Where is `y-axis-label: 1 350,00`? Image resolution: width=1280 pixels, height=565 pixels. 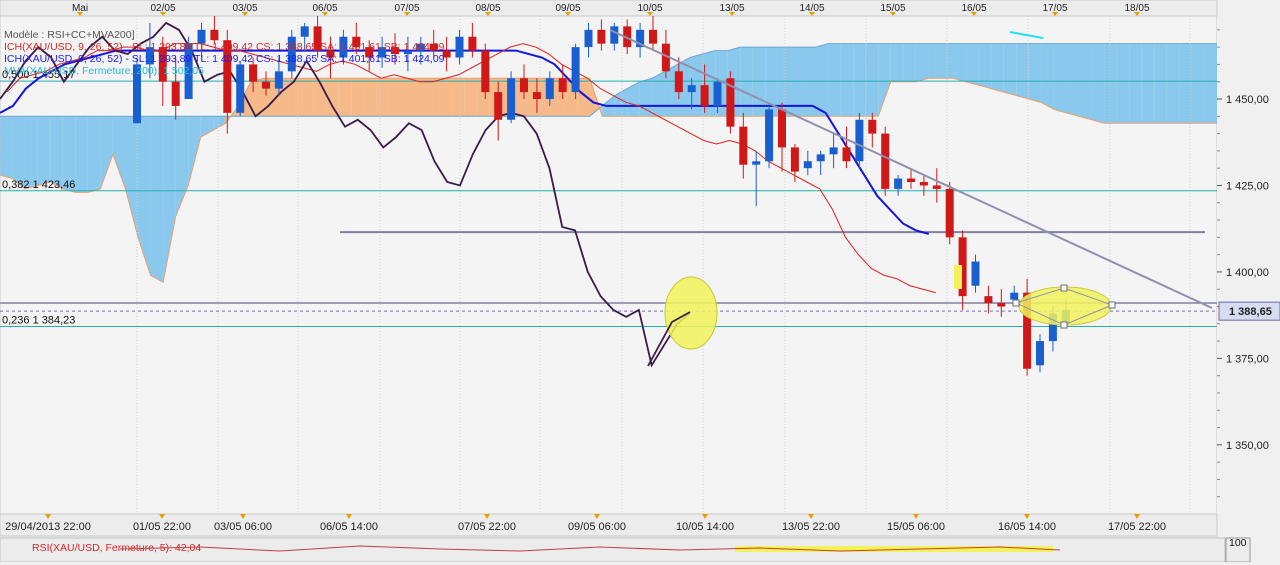
y-axis-label: 1 350,00 is located at coordinates (1247, 446).